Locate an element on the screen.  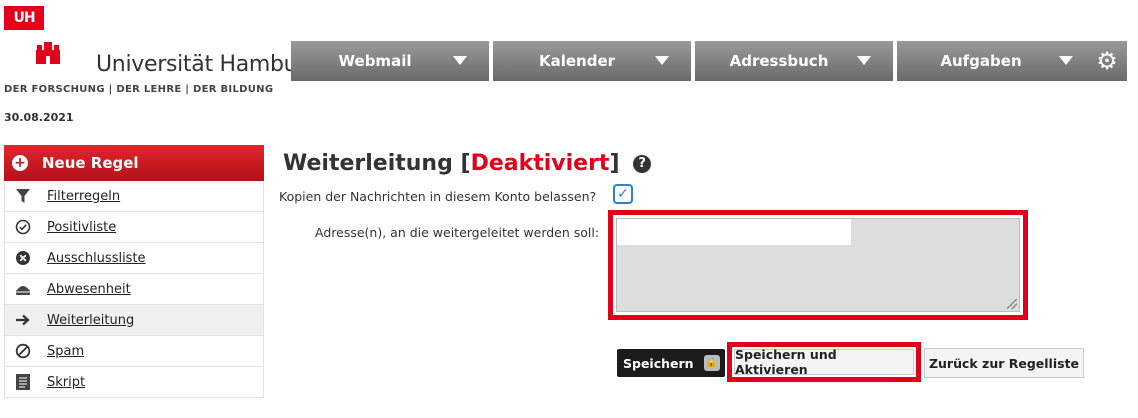
plus-circle-icon: + is located at coordinates (20, 163).